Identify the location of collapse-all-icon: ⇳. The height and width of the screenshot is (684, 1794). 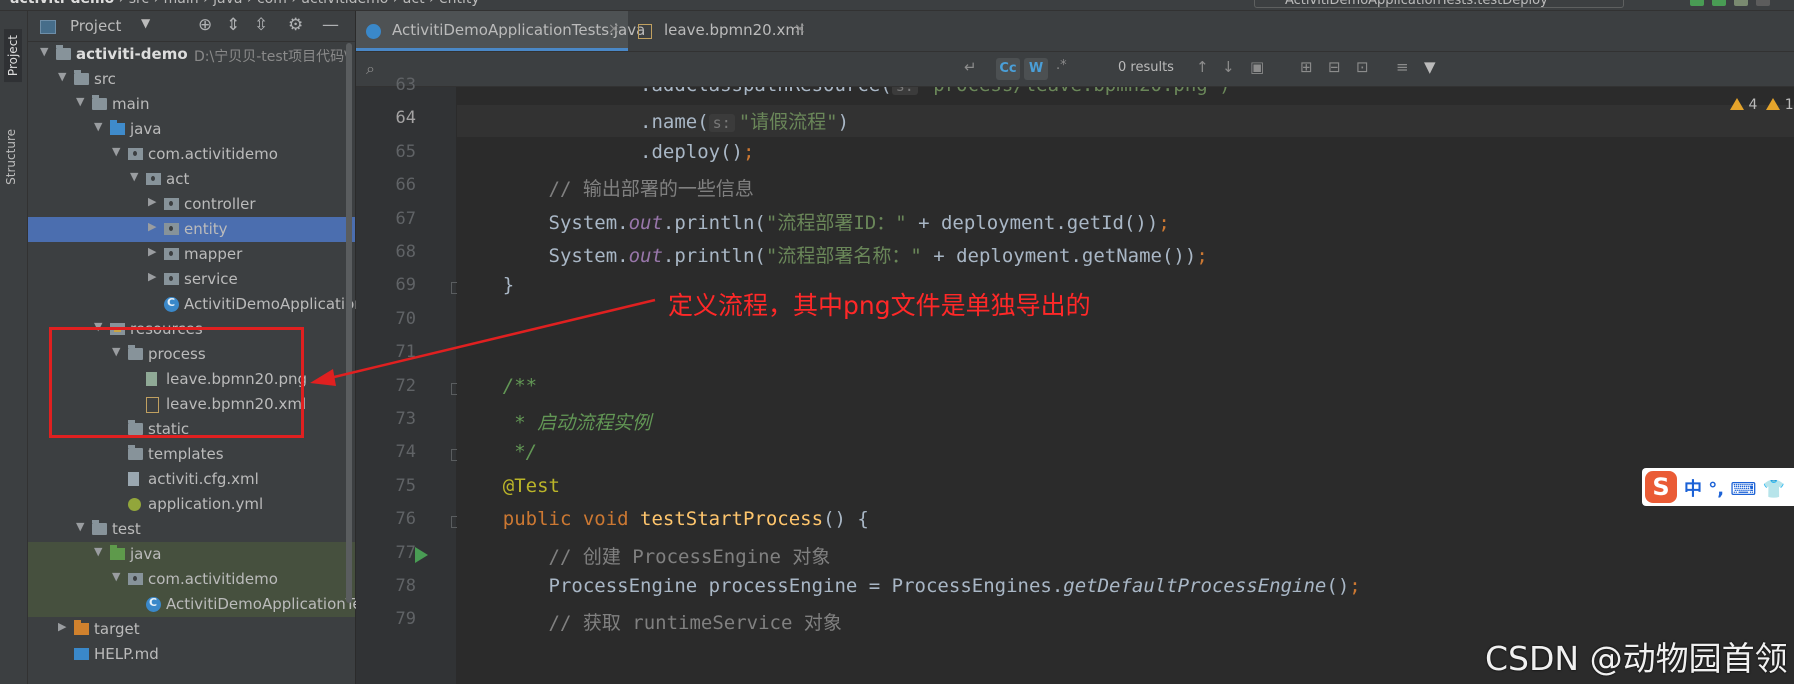
(261, 25).